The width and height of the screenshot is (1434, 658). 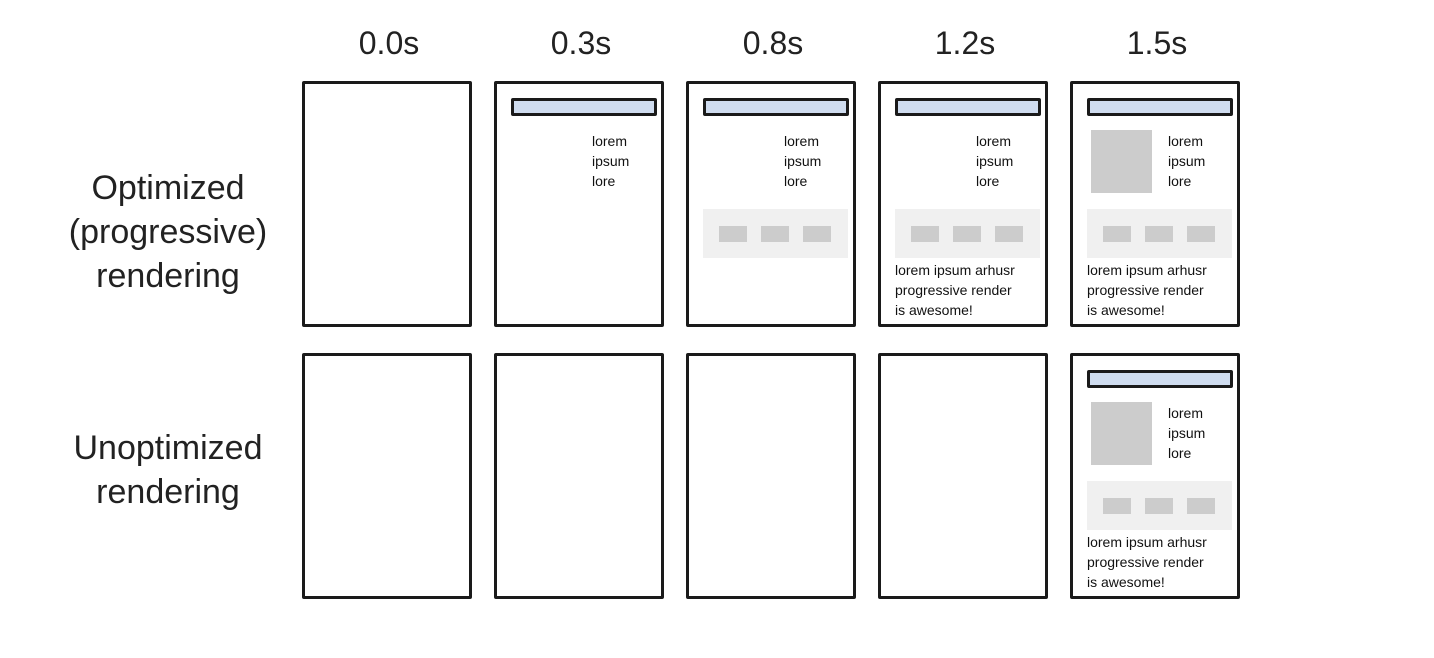 What do you see at coordinates (965, 43) in the screenshot?
I see `time-label-3: 1.2s` at bounding box center [965, 43].